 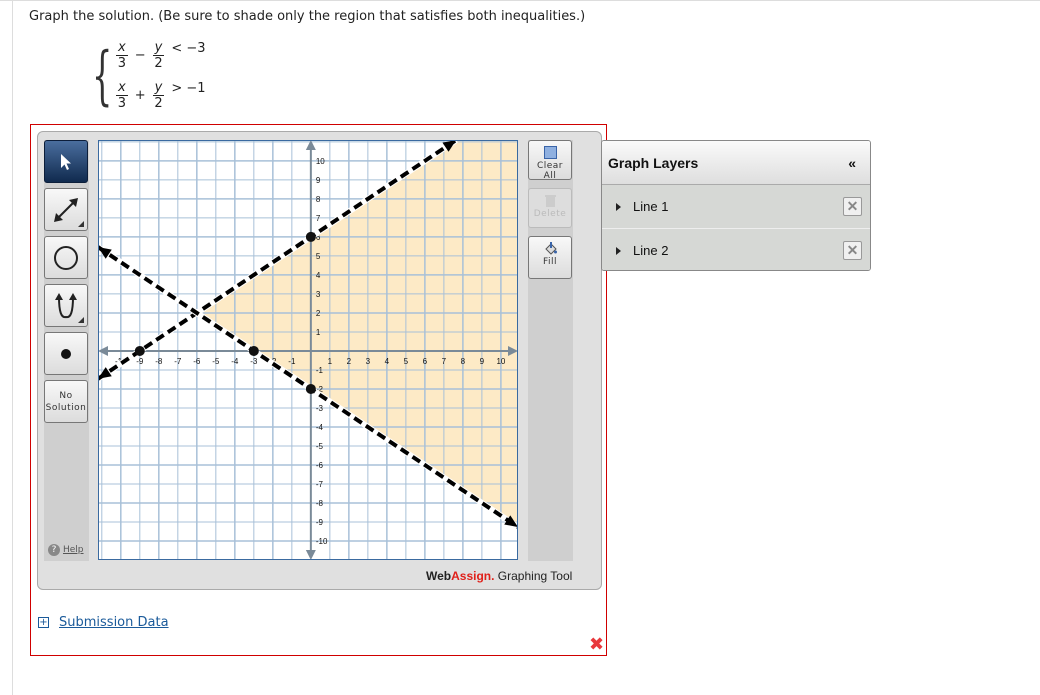 I want to click on y-tick-label: -10, so click(x=322, y=541).